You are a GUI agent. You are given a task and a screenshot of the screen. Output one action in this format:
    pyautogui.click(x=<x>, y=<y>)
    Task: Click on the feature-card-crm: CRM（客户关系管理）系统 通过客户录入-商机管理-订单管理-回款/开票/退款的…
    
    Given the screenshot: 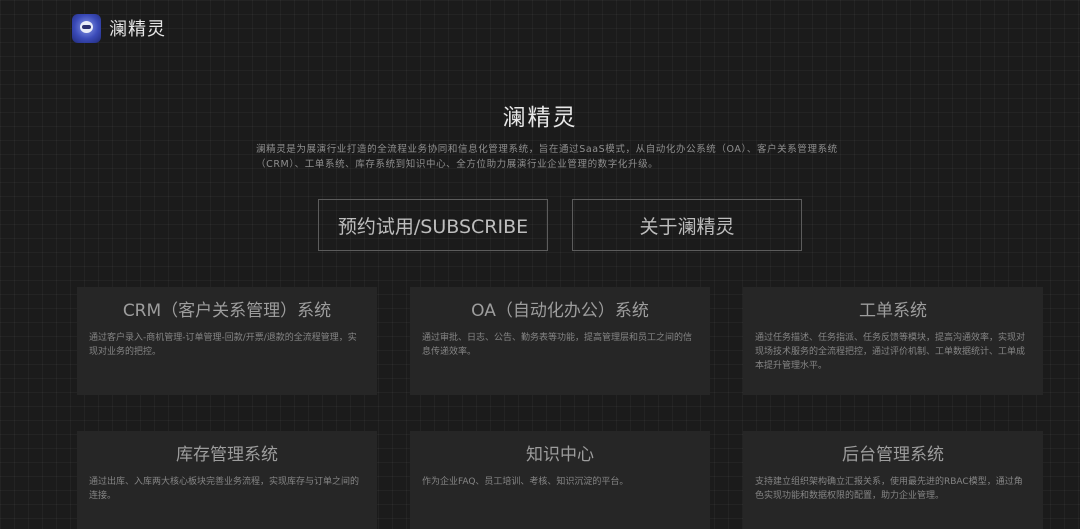 What is the action you would take?
    pyautogui.click(x=227, y=341)
    